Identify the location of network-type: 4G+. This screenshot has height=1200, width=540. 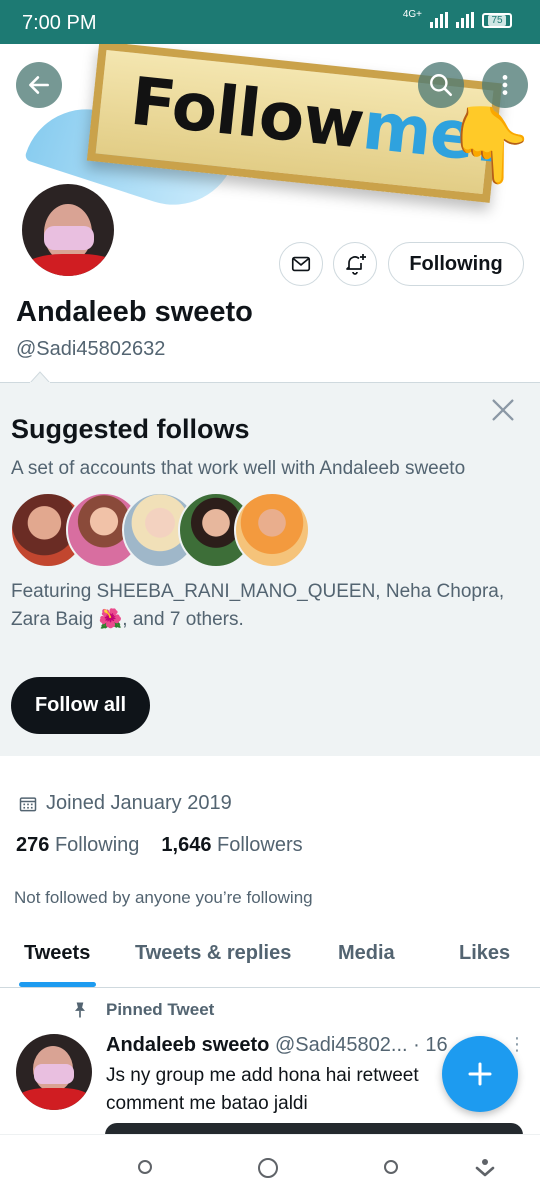
(412, 14).